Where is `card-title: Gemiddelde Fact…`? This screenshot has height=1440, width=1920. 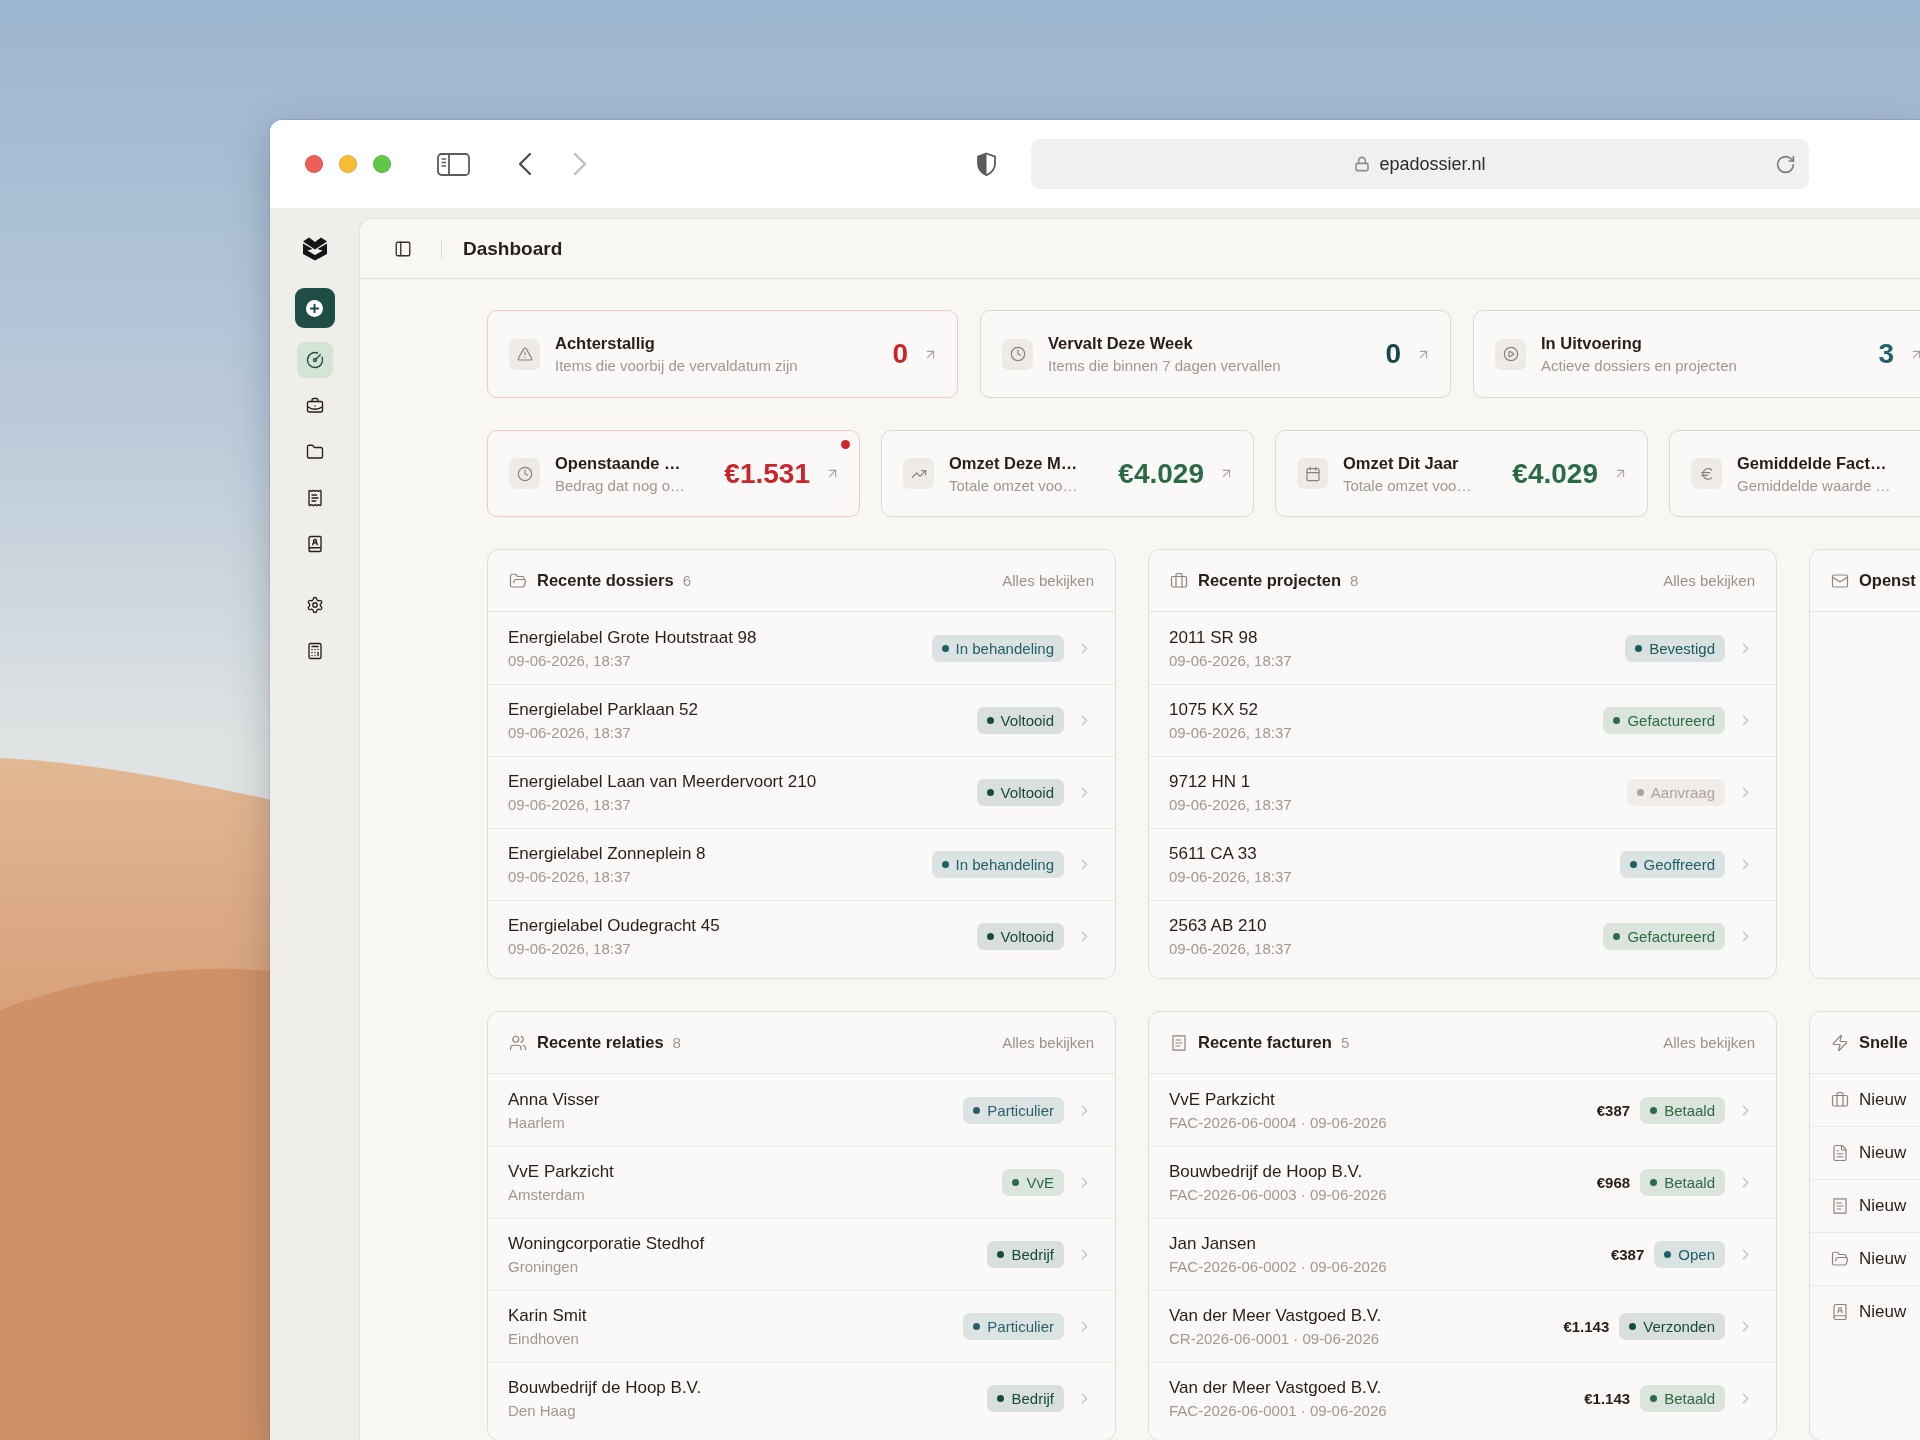 card-title: Gemiddelde Fact… is located at coordinates (1812, 462).